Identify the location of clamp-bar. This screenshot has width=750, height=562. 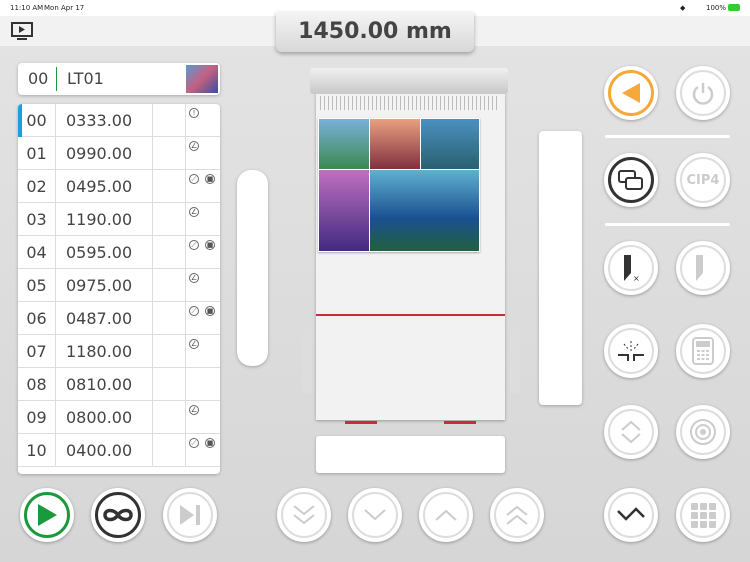
(409, 81).